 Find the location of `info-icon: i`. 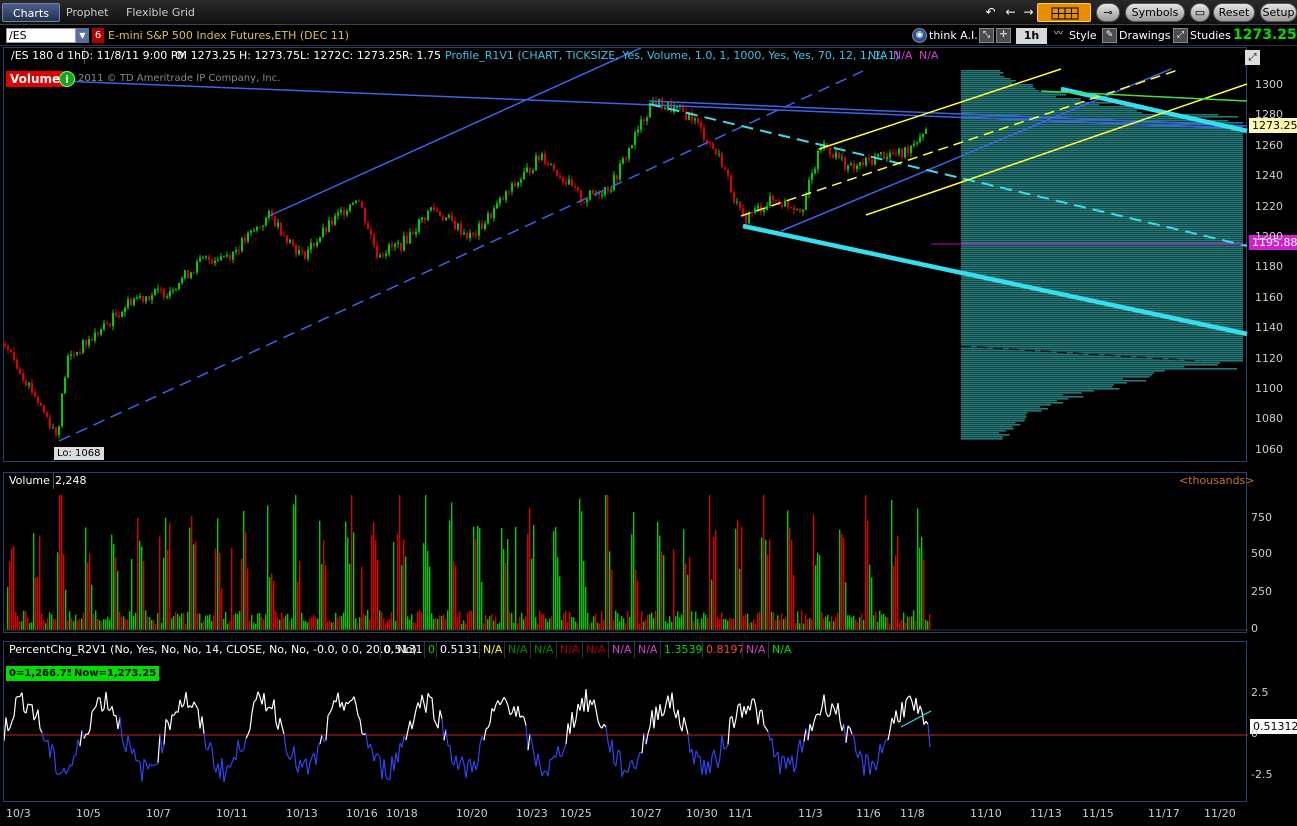

info-icon: i is located at coordinates (67, 79).